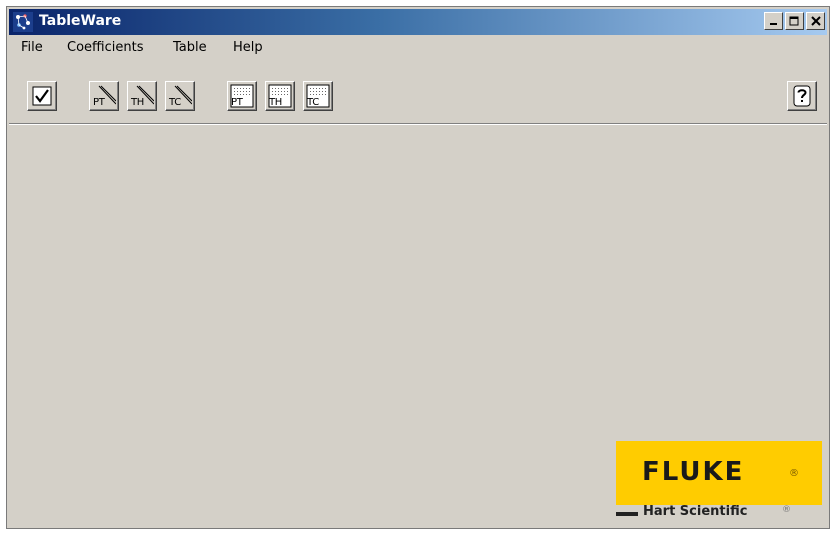 This screenshot has height=535, width=836. I want to click on probe-tc-button: TC, so click(180, 96).